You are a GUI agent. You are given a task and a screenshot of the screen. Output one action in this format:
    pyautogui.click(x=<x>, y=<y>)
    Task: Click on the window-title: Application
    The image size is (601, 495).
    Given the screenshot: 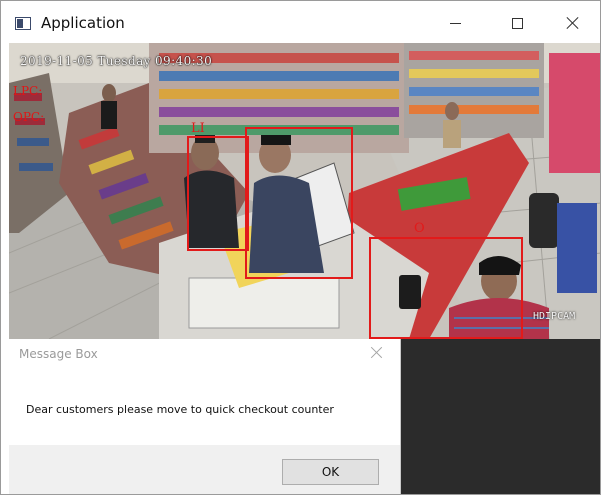 What is the action you would take?
    pyautogui.click(x=83, y=23)
    